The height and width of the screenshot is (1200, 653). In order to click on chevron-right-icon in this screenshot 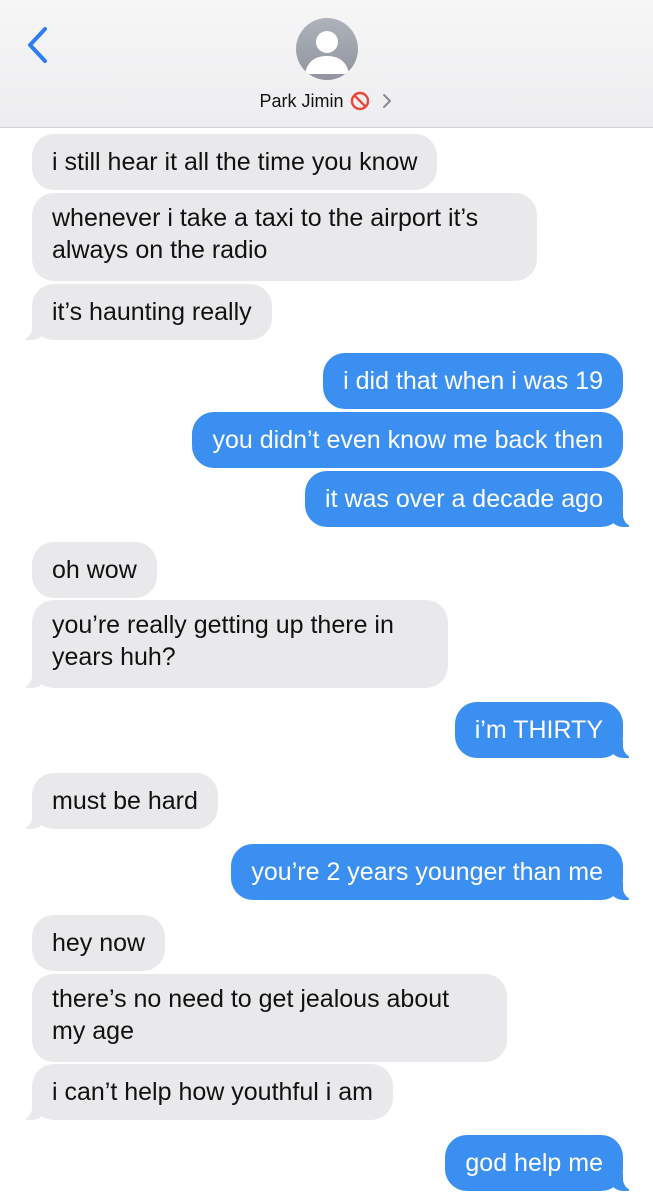, I will do `click(387, 101)`.